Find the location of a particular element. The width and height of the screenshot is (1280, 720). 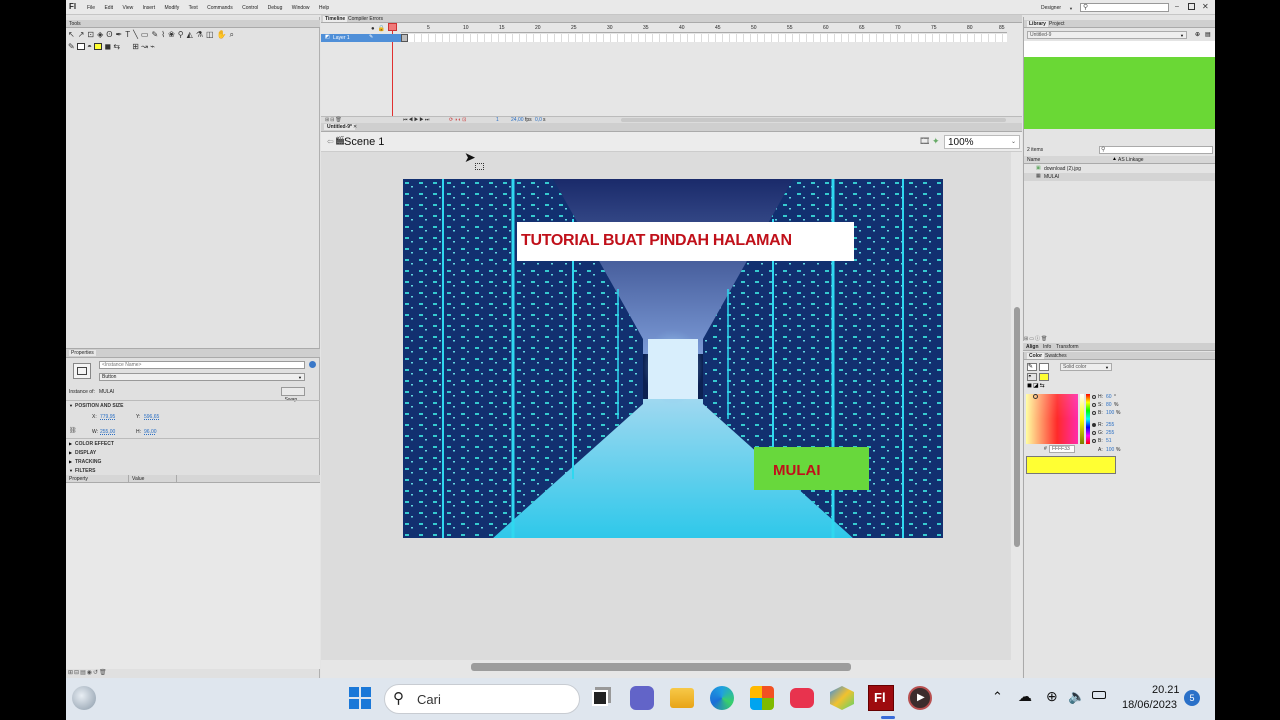

brightness-slider is located at coordinates (1082, 419).